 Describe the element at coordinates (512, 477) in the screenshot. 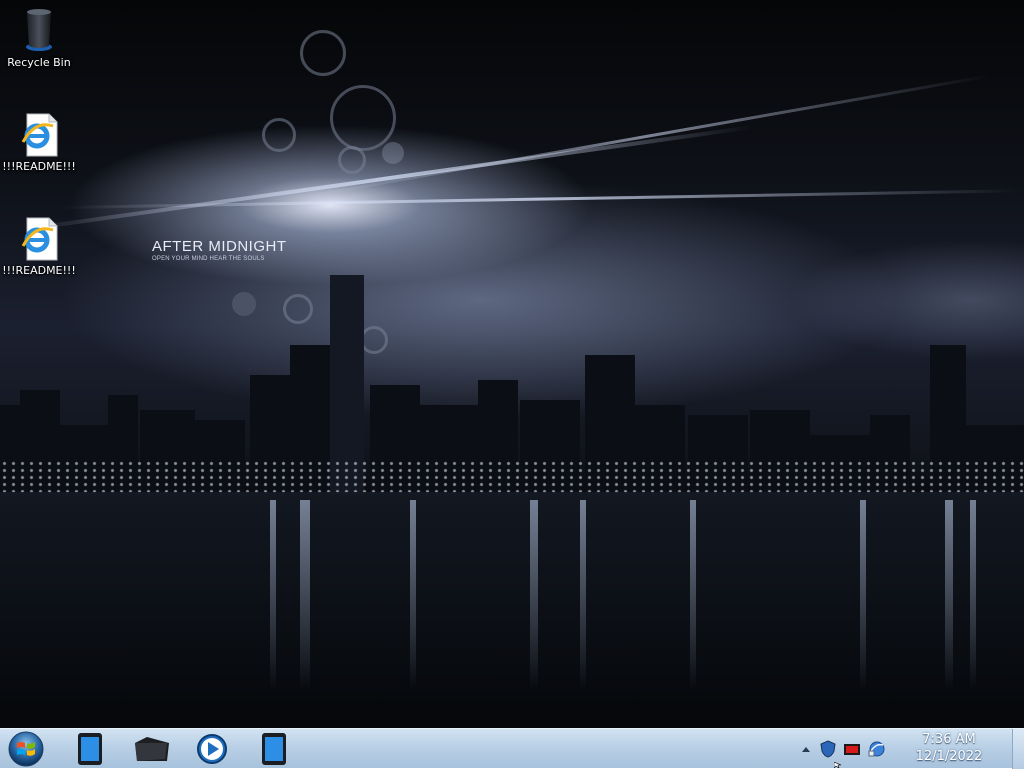

I see `city-lights` at that location.